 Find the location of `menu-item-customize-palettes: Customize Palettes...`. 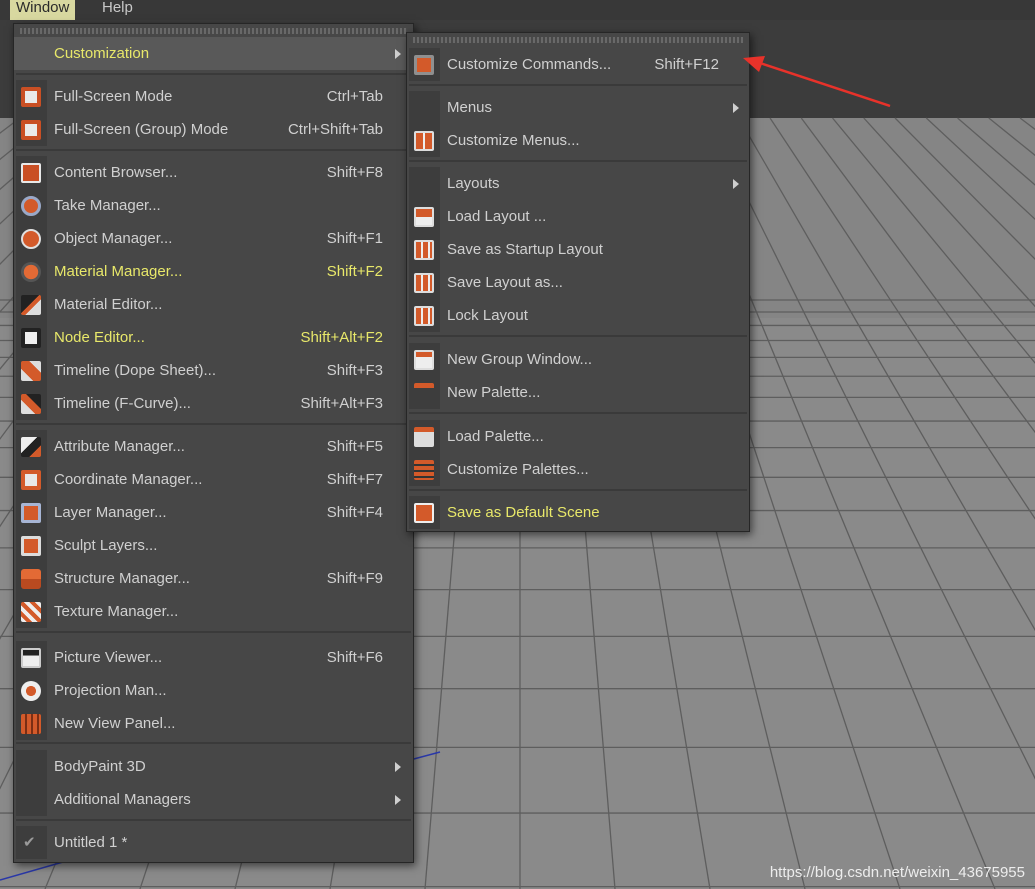

menu-item-customize-palettes: Customize Palettes... is located at coordinates (578, 469).